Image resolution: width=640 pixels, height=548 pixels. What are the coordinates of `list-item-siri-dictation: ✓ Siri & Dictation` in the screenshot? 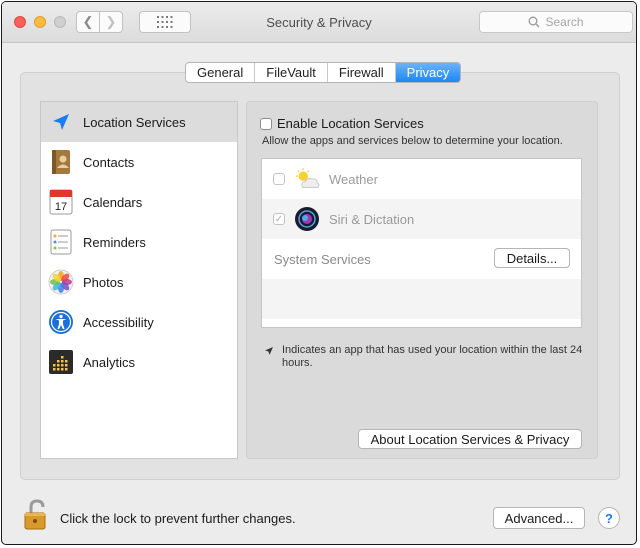 It's located at (421, 219).